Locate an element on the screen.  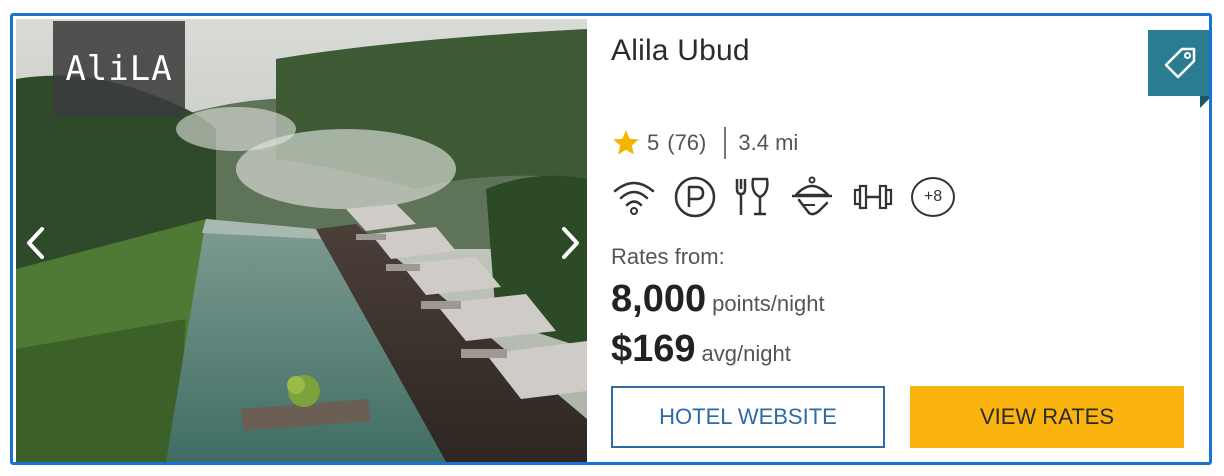
price-tag-icon is located at coordinates (1180, 63).